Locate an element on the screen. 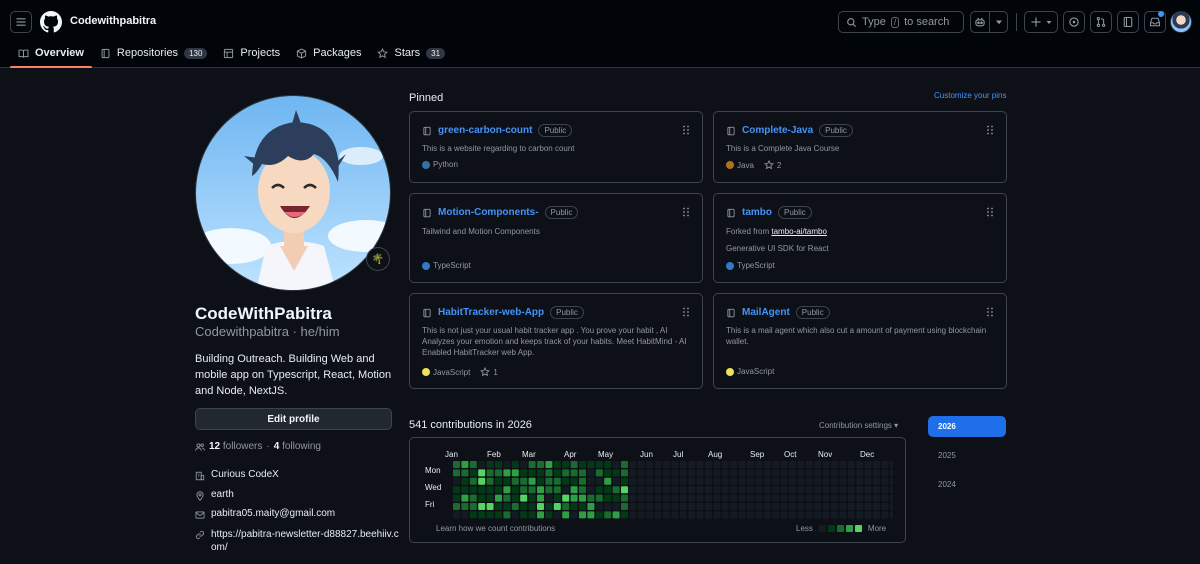 The image size is (1200, 564). tab-projects: Projects is located at coordinates (251, 53).